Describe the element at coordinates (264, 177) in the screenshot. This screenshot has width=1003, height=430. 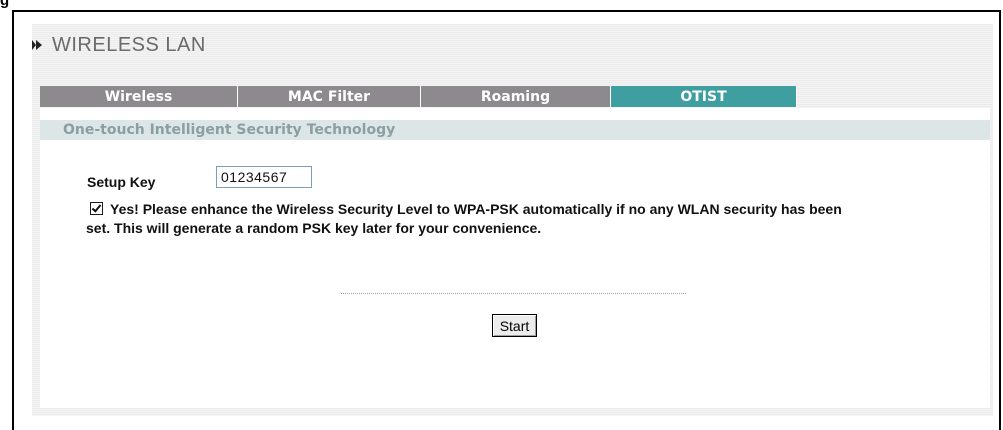
I see `setup-key-input` at that location.